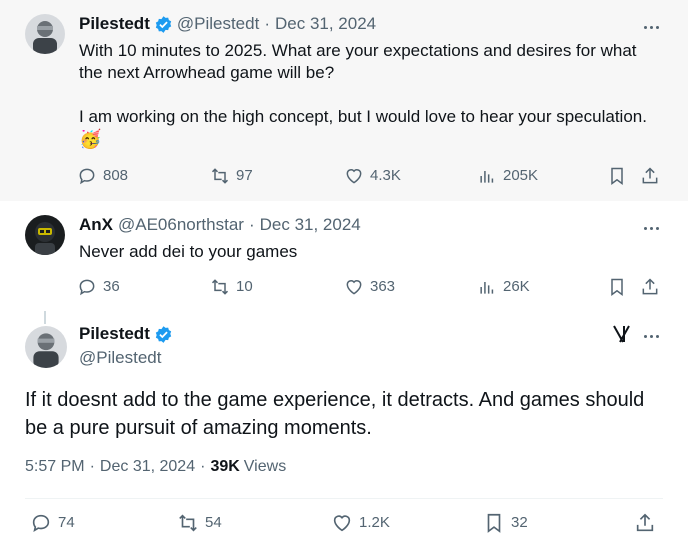  I want to click on tweet-actions: 36 10 363 26K, so click(372, 289).